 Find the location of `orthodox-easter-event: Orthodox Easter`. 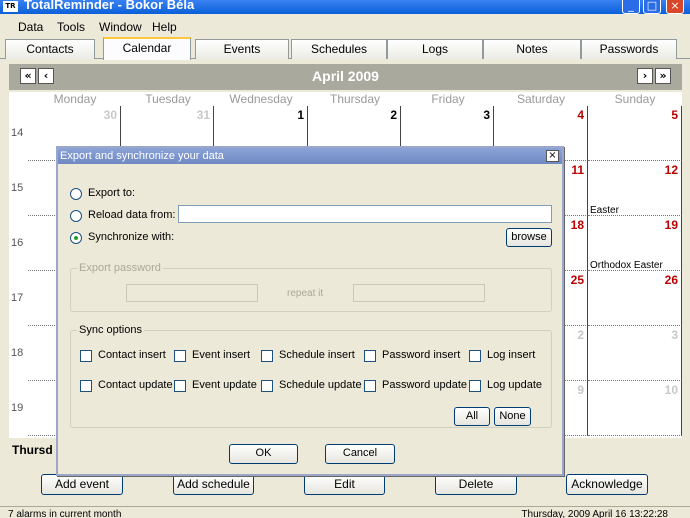

orthodox-easter-event: Orthodox Easter is located at coordinates (626, 265).